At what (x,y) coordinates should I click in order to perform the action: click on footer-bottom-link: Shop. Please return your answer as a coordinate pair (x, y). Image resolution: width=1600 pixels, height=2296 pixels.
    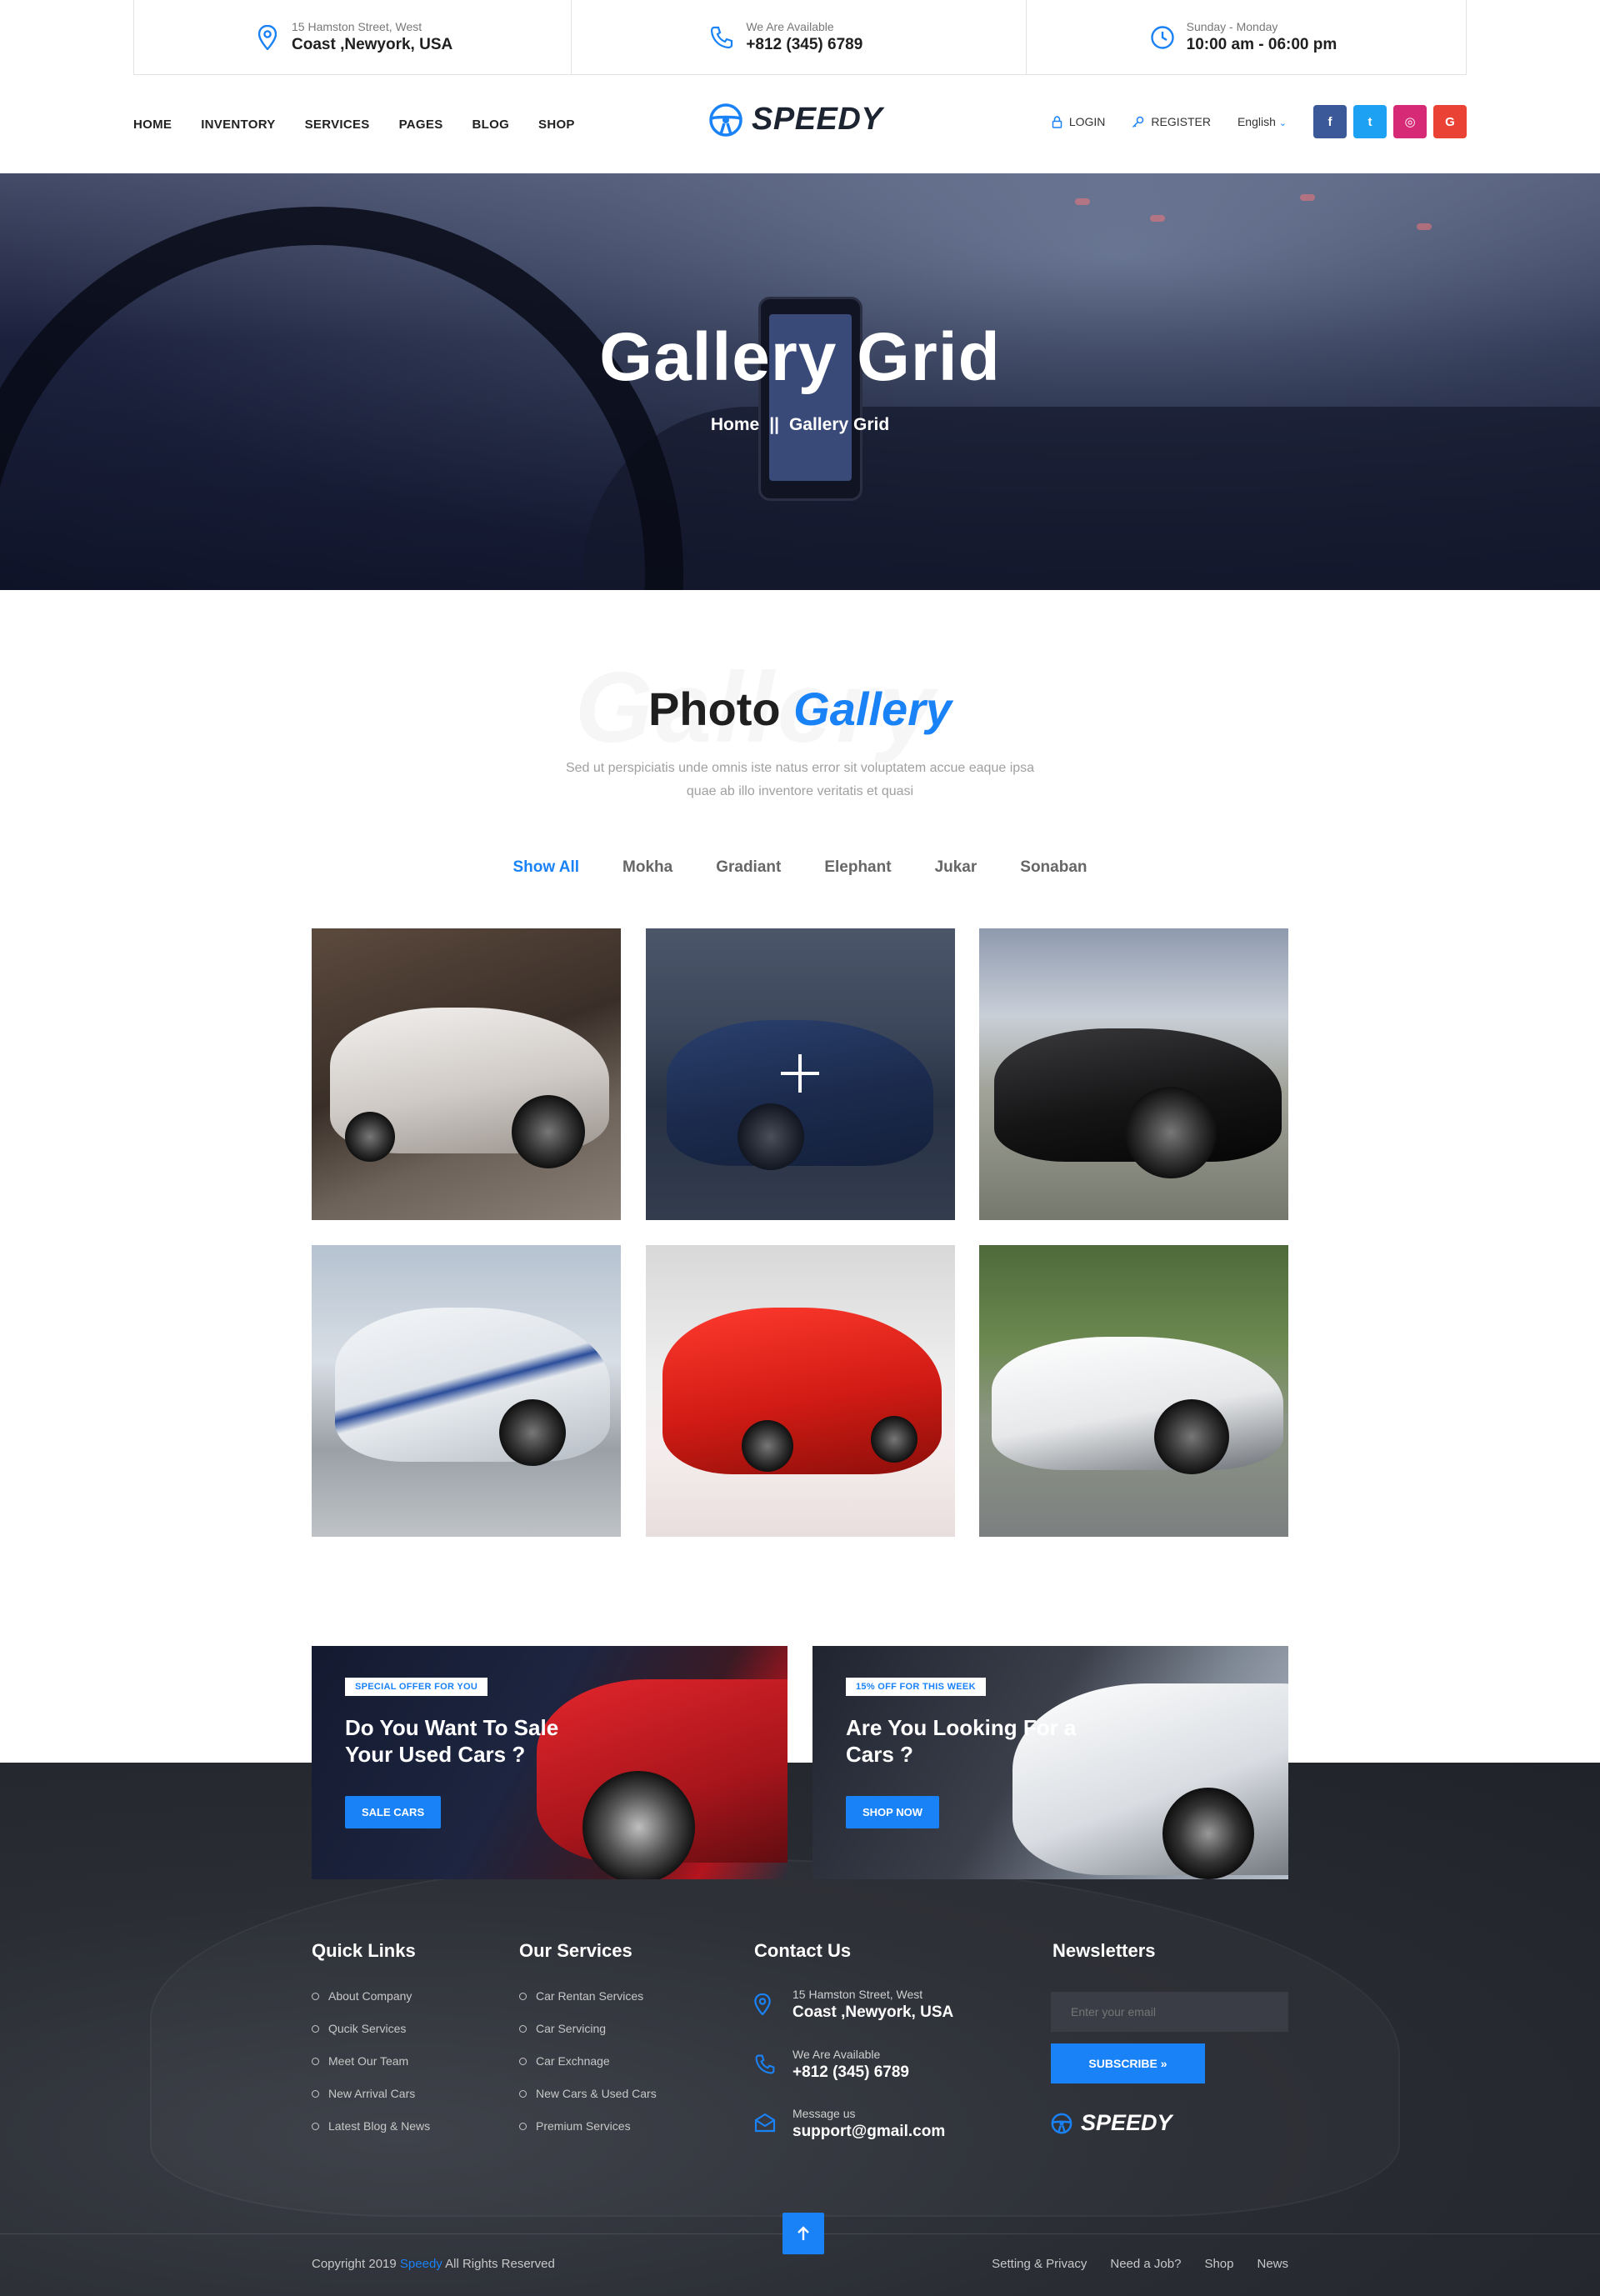
    Looking at the image, I should click on (1218, 2264).